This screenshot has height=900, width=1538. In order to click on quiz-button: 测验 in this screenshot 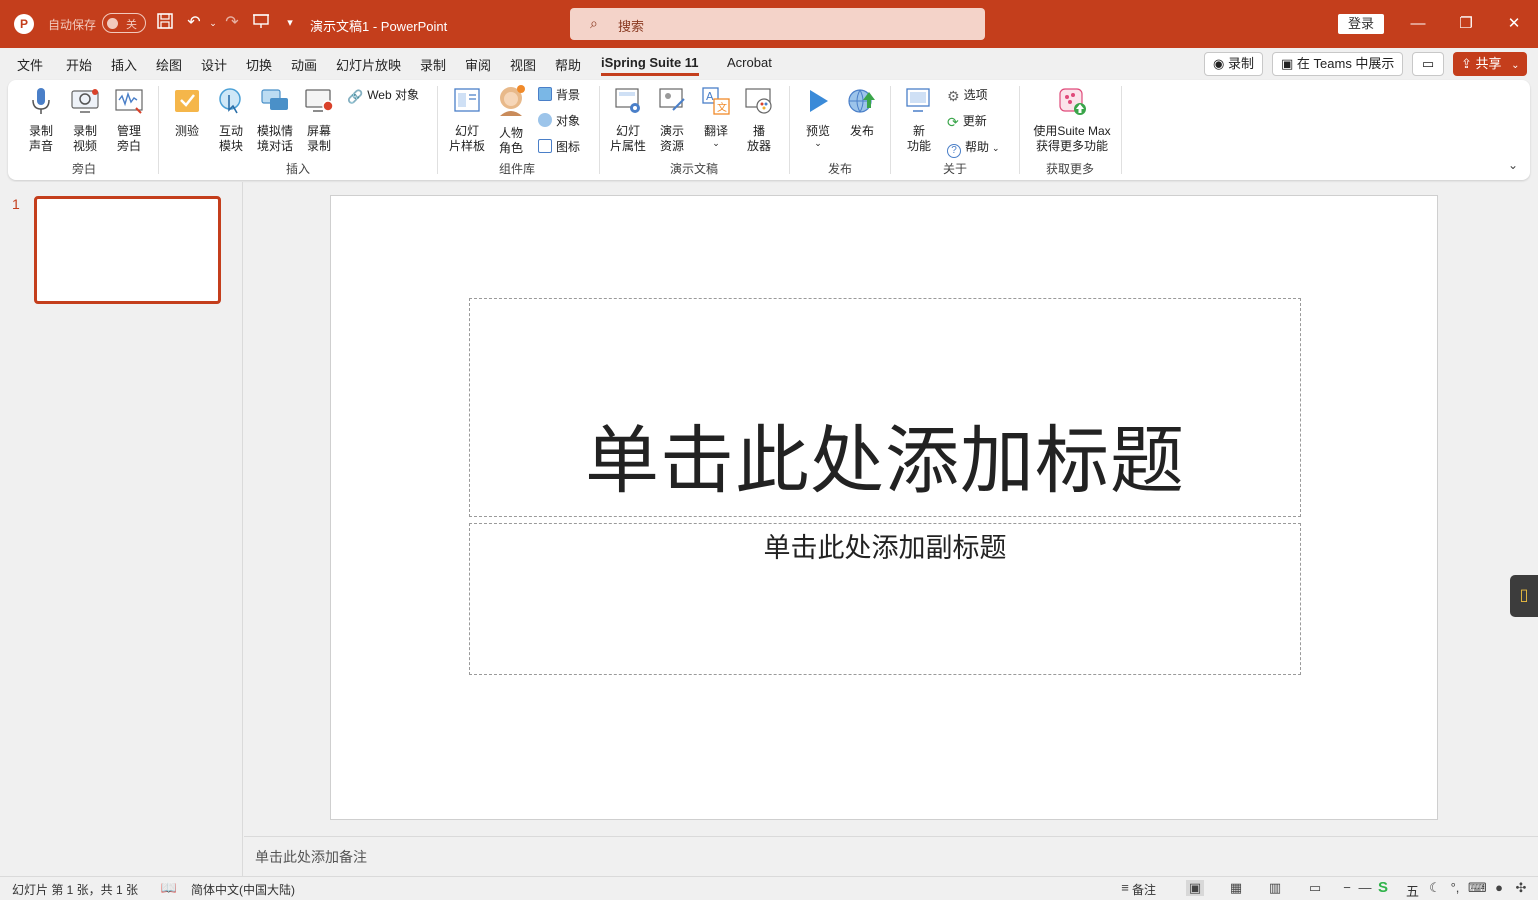, I will do `click(187, 112)`.